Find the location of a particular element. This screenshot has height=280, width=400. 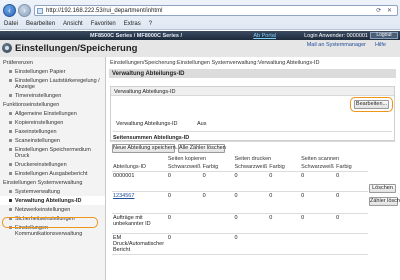

sidebar-item-security: Sicherheitseinstellungen is located at coordinates (52, 218).